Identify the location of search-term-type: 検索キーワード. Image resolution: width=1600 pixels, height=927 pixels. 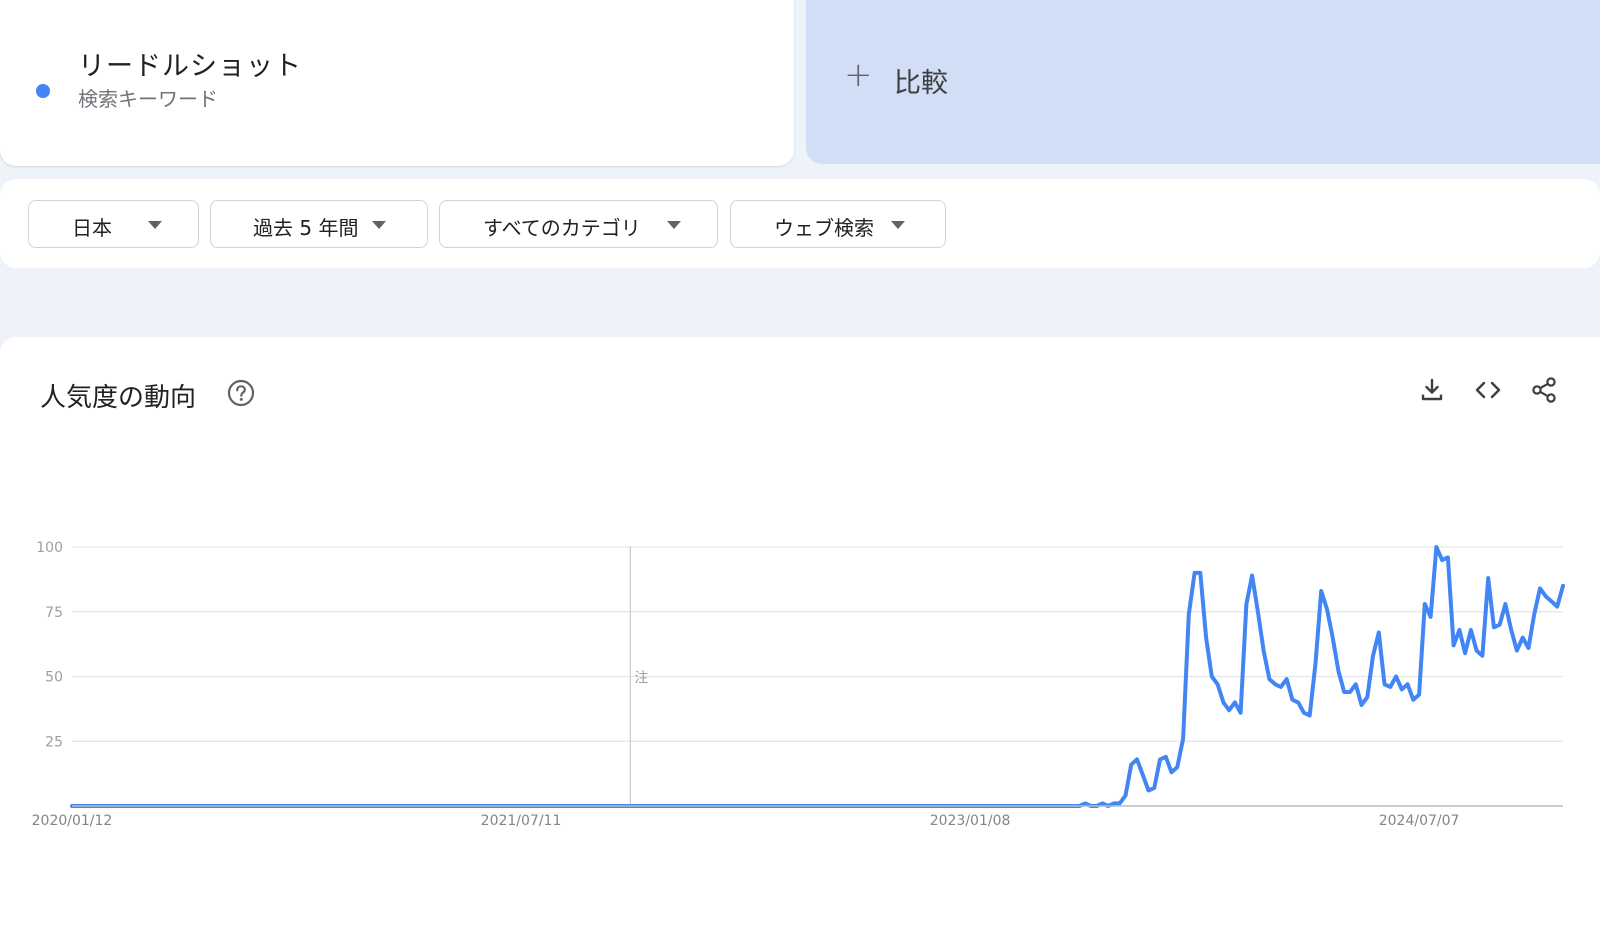
(148, 99).